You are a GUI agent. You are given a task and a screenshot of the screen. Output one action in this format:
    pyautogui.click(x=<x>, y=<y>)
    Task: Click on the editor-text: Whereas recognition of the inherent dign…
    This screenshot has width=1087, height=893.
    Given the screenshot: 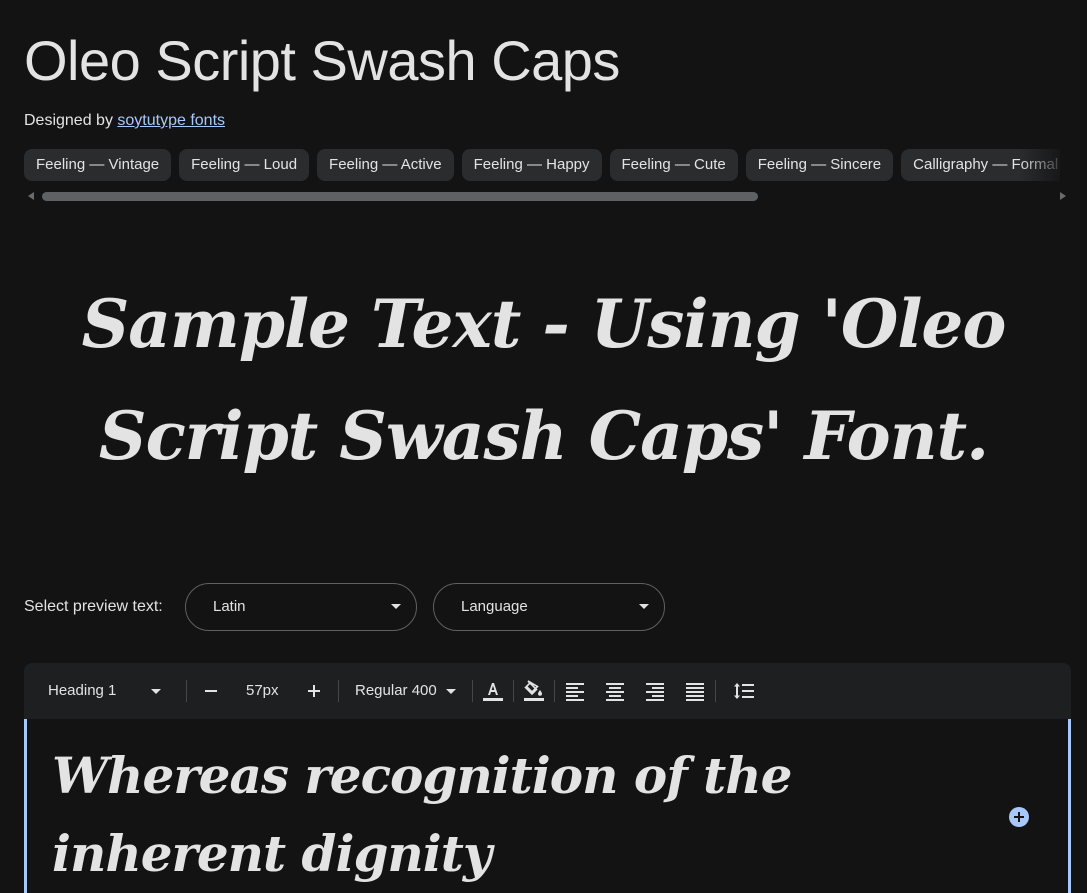 What is the action you would take?
    pyautogui.click(x=482, y=815)
    